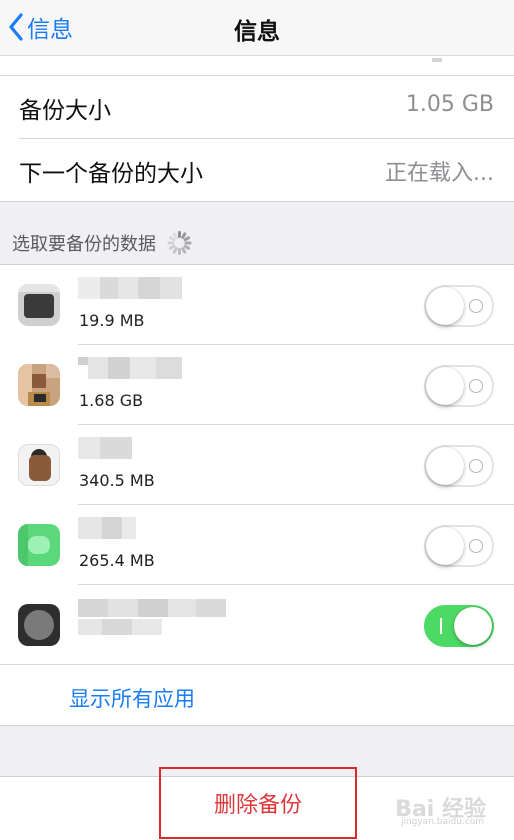 The image size is (514, 840). Describe the element at coordinates (257, 66) in the screenshot. I see `partial-row` at that location.